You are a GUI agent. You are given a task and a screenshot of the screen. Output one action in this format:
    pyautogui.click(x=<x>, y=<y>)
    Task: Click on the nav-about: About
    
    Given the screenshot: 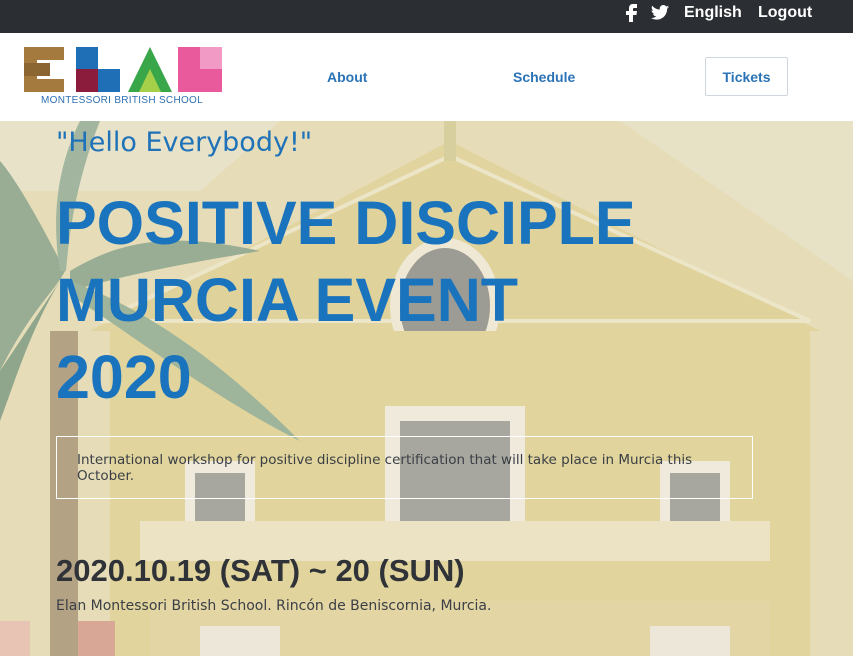 What is the action you would take?
    pyautogui.click(x=347, y=77)
    